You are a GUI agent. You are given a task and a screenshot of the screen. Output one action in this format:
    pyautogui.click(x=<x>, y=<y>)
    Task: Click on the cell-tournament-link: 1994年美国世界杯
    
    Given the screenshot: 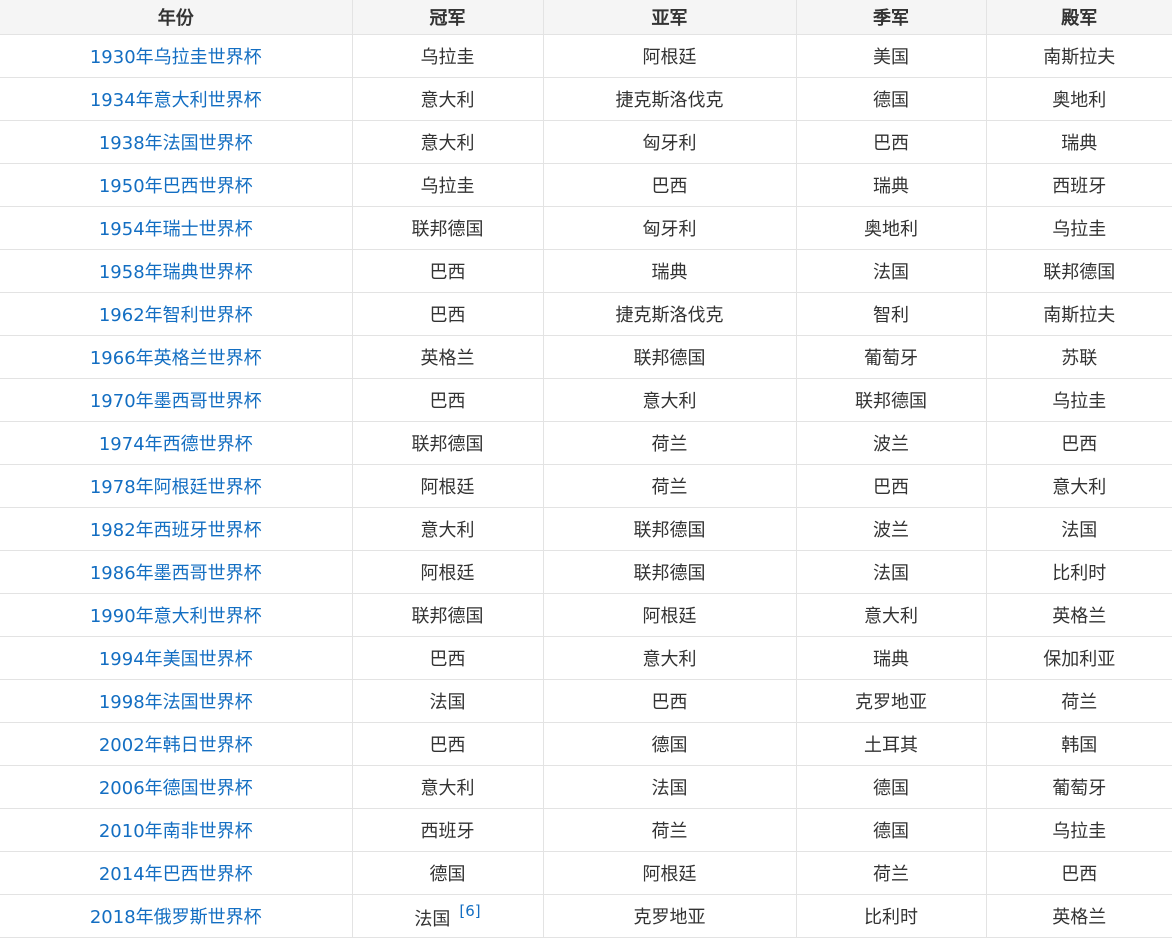 What is the action you would take?
    pyautogui.click(x=176, y=658)
    